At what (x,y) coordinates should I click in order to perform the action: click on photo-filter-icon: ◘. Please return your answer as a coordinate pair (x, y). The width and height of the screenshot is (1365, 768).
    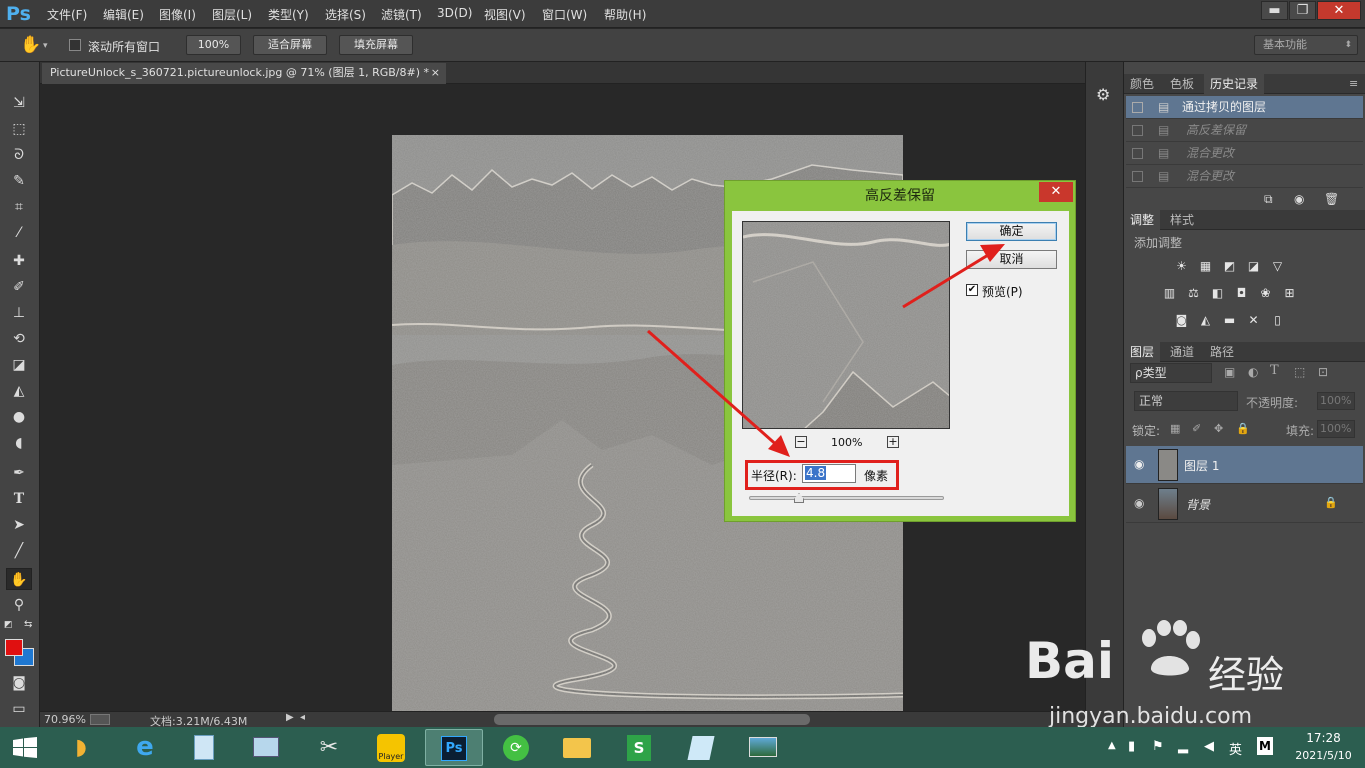
    Looking at the image, I should click on (1241, 293).